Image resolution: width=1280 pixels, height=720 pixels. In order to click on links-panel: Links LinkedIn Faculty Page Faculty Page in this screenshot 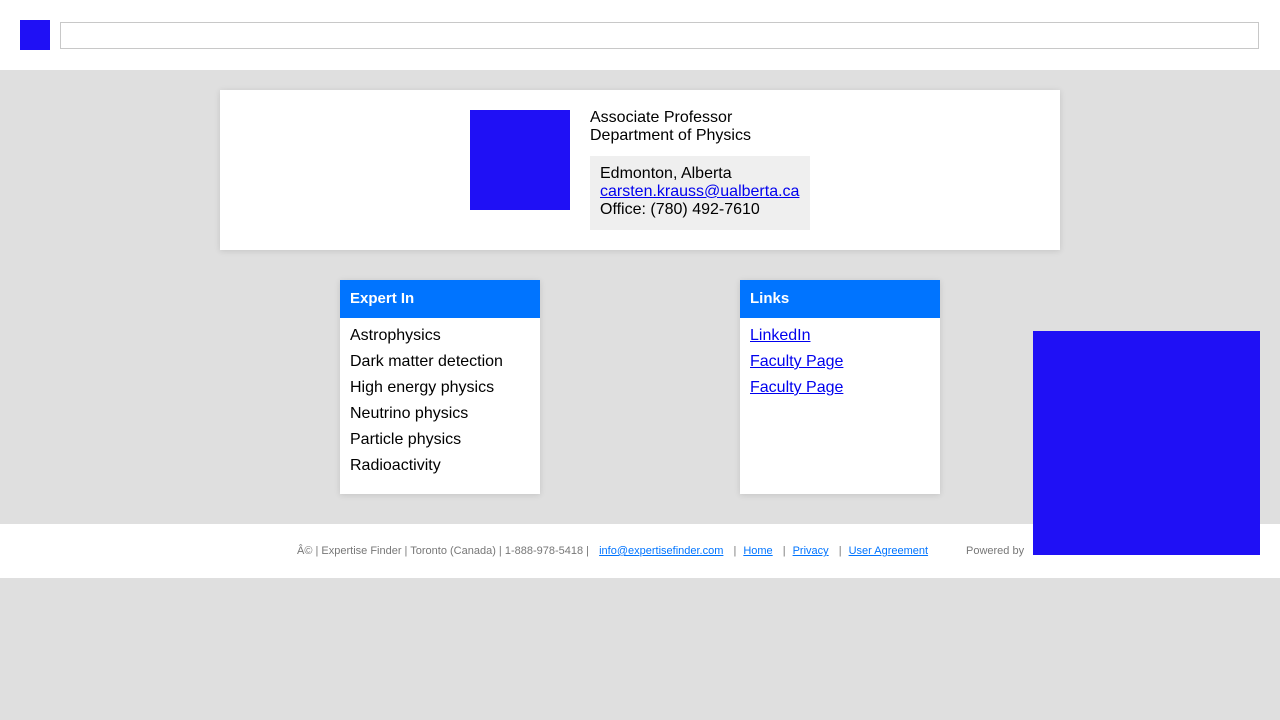, I will do `click(840, 387)`.